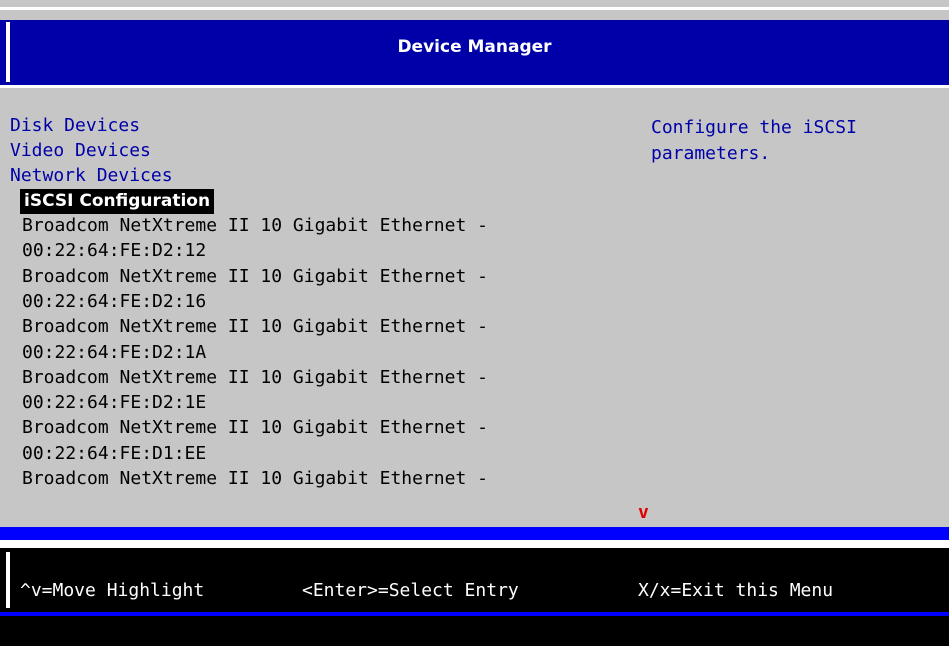 This screenshot has height=646, width=949. Describe the element at coordinates (114, 403) in the screenshot. I see `device-mac-line: 00:22:64:FE:D2:1E` at that location.